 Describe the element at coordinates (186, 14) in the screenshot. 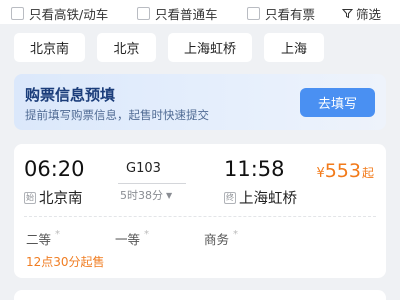

I see `filter-label: 只看普通车` at that location.